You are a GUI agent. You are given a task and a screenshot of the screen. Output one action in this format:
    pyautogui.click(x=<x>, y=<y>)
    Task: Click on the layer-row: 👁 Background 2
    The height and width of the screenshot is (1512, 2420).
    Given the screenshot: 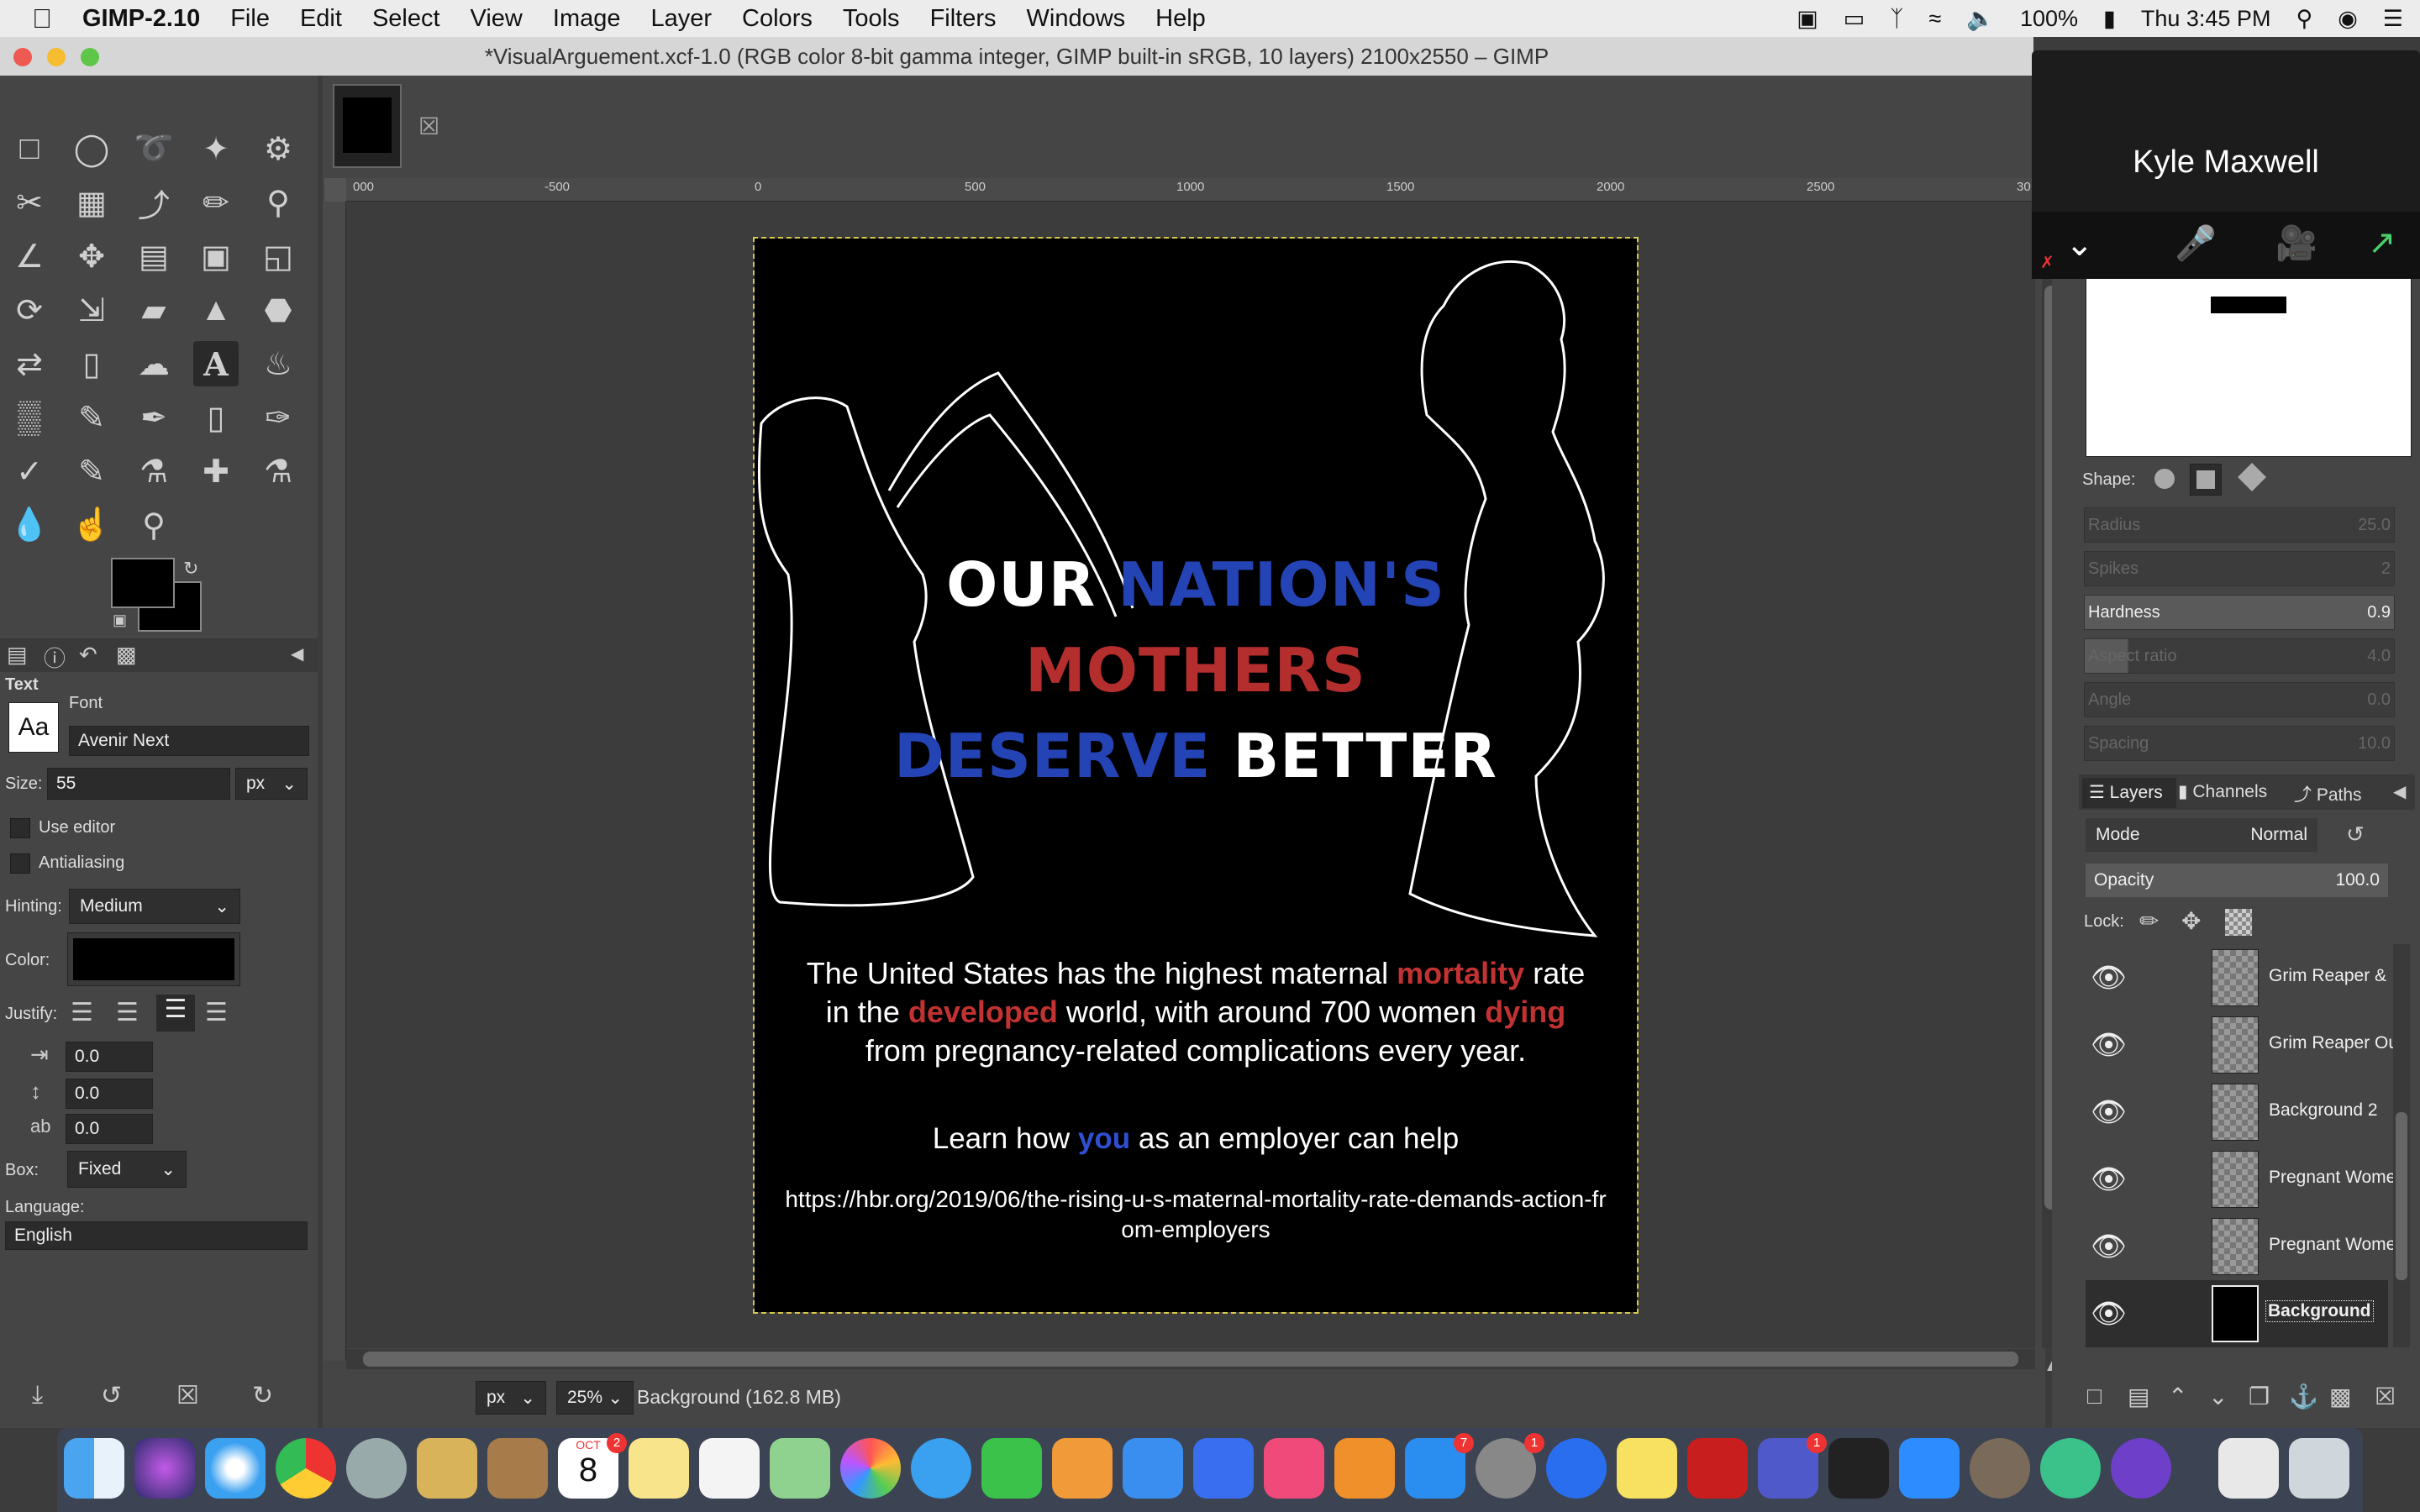 What is the action you would take?
    pyautogui.click(x=2237, y=1112)
    